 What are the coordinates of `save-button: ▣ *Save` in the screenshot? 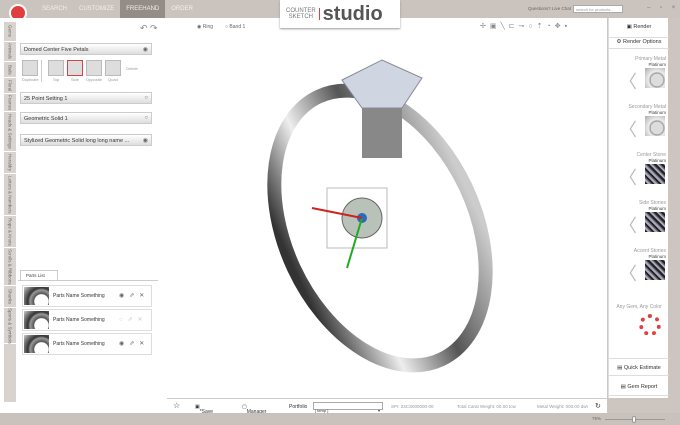 It's located at (204, 409).